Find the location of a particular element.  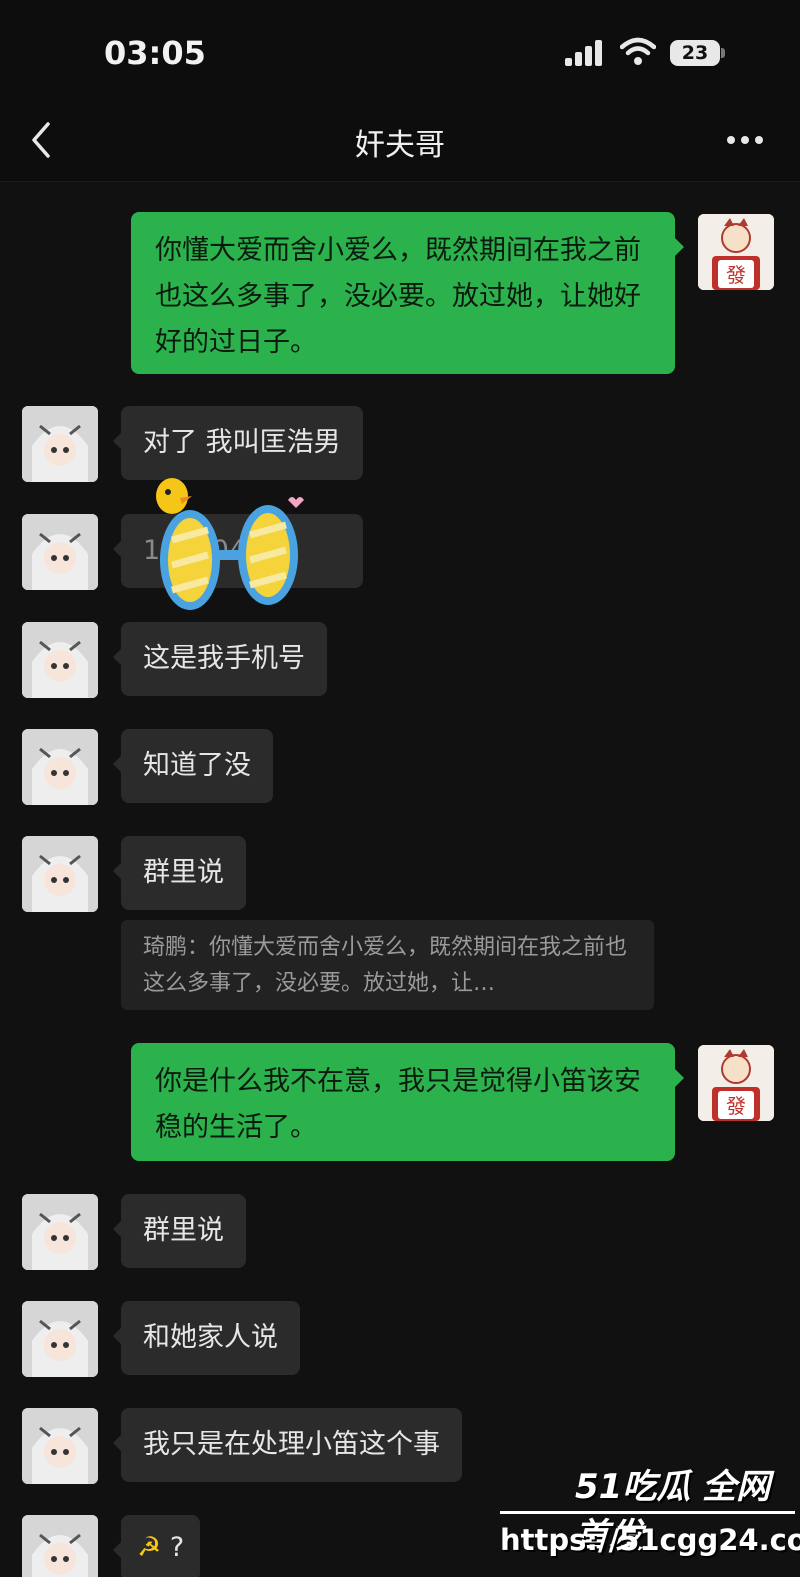

message-bubble-incoming: 这是我手机号 is located at coordinates (224, 659).